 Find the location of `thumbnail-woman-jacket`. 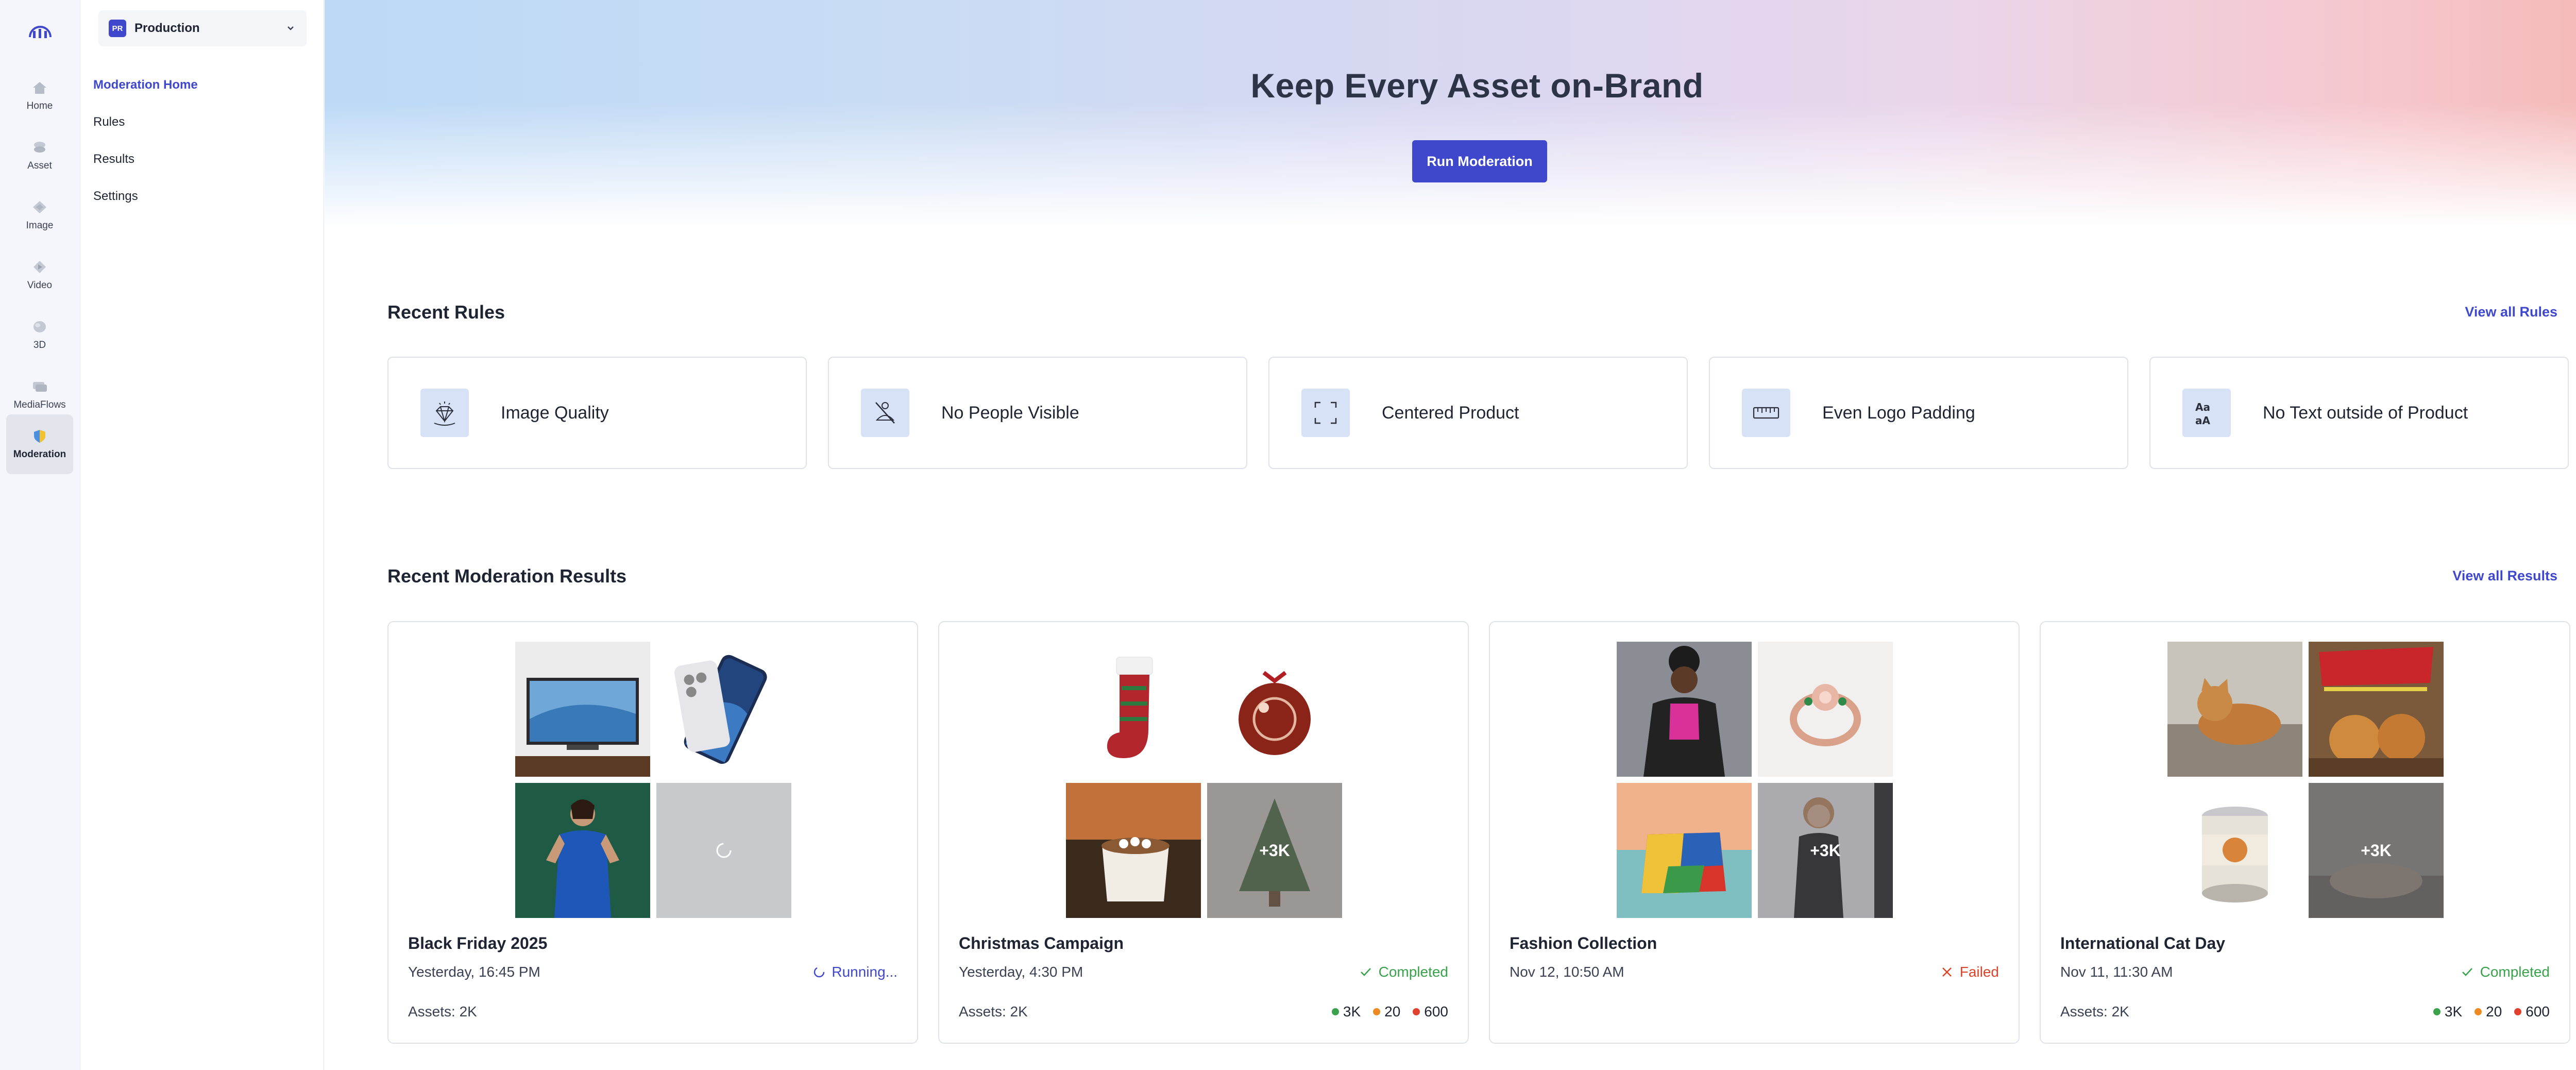

thumbnail-woman-jacket is located at coordinates (1684, 709).